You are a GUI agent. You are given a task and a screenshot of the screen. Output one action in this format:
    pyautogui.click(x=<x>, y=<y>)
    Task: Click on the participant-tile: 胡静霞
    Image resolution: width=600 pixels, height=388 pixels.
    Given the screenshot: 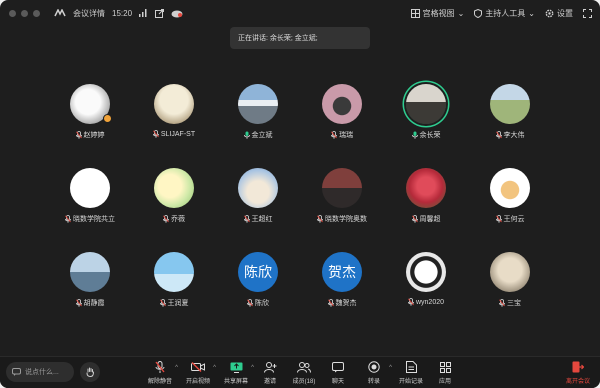 What is the action you would take?
    pyautogui.click(x=90, y=287)
    